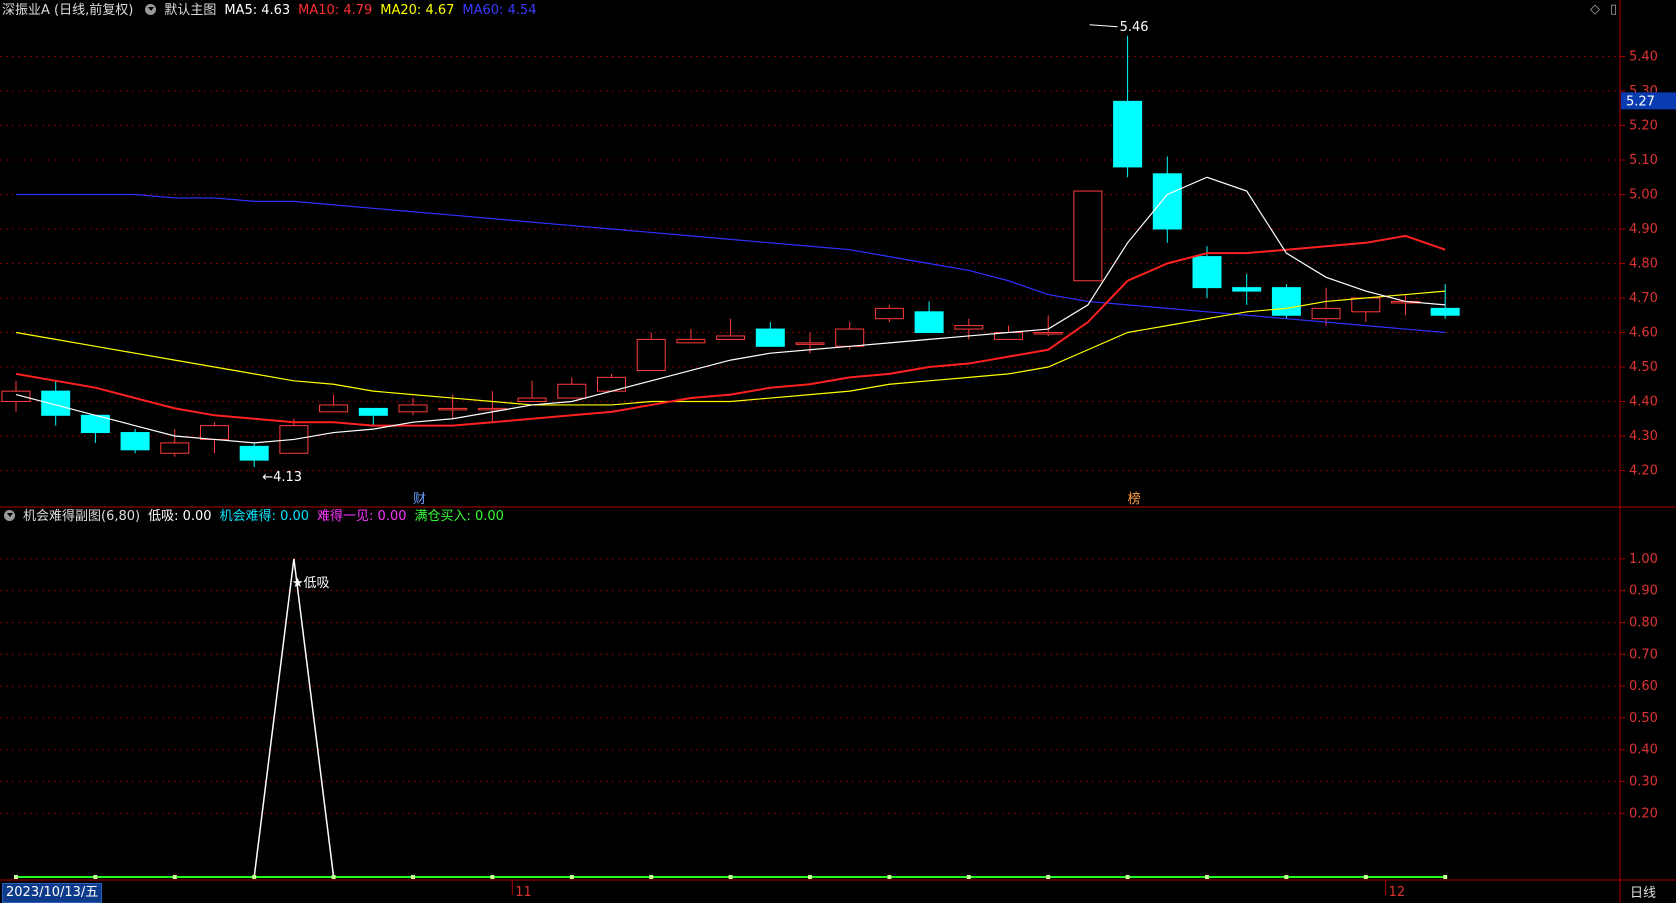 Image resolution: width=1676 pixels, height=903 pixels. I want to click on y-tick-label: 4.60, so click(1643, 333).